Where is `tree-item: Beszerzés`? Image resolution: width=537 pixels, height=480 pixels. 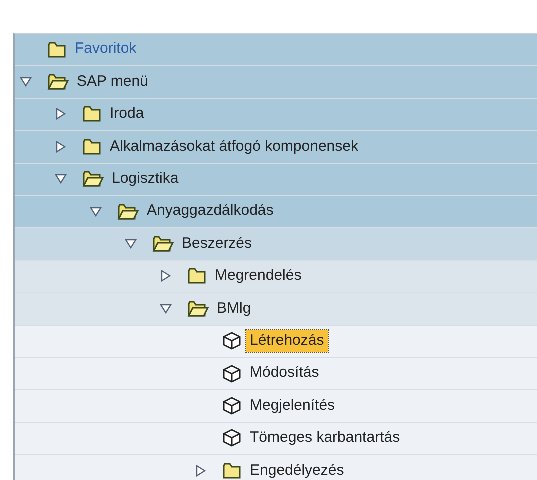
tree-item: Beszerzés is located at coordinates (217, 244).